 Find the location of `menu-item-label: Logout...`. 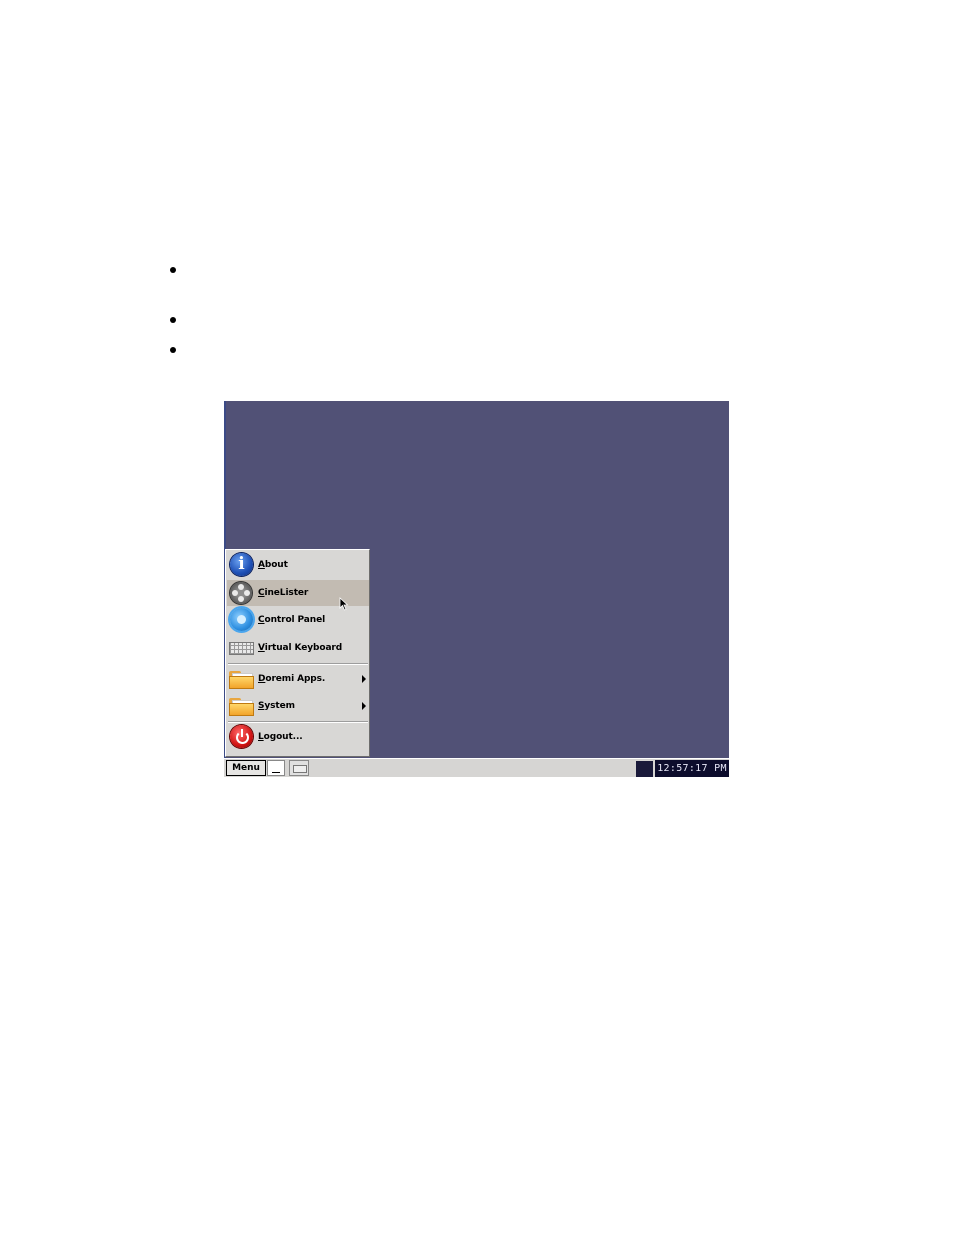

menu-item-label: Logout... is located at coordinates (280, 737).